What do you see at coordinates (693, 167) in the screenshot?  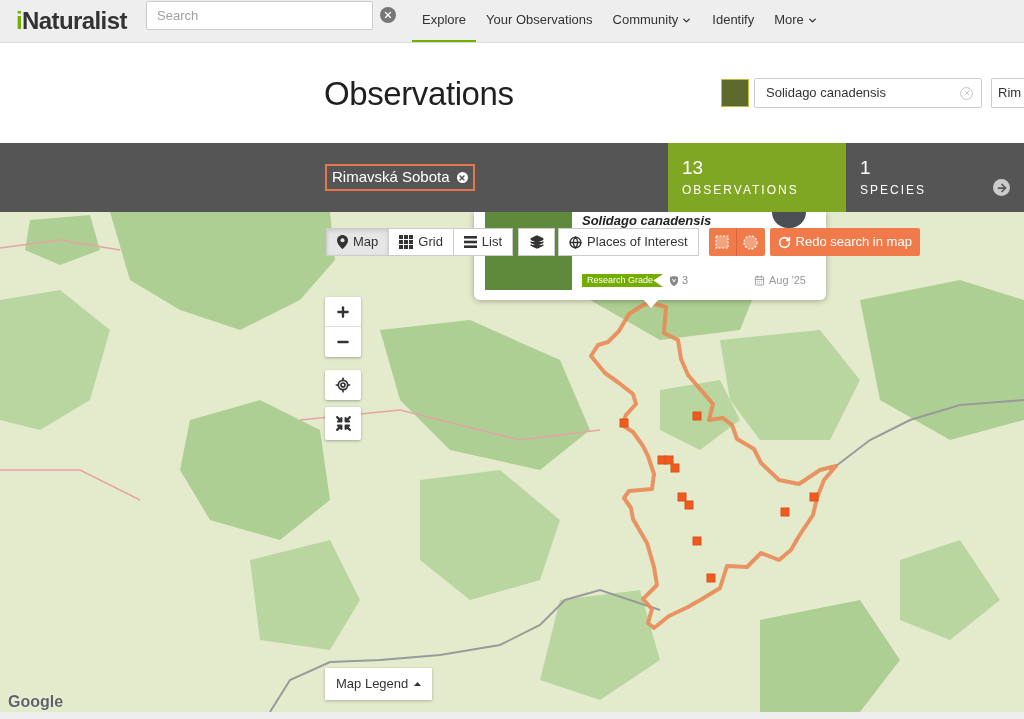 I see `stat-count: 13` at bounding box center [693, 167].